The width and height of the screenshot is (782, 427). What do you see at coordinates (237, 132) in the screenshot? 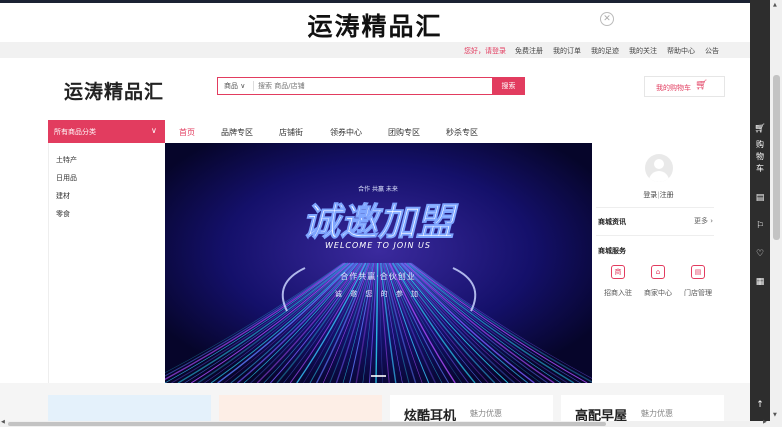
I see `nav-brand-zone: 品牌专区` at bounding box center [237, 132].